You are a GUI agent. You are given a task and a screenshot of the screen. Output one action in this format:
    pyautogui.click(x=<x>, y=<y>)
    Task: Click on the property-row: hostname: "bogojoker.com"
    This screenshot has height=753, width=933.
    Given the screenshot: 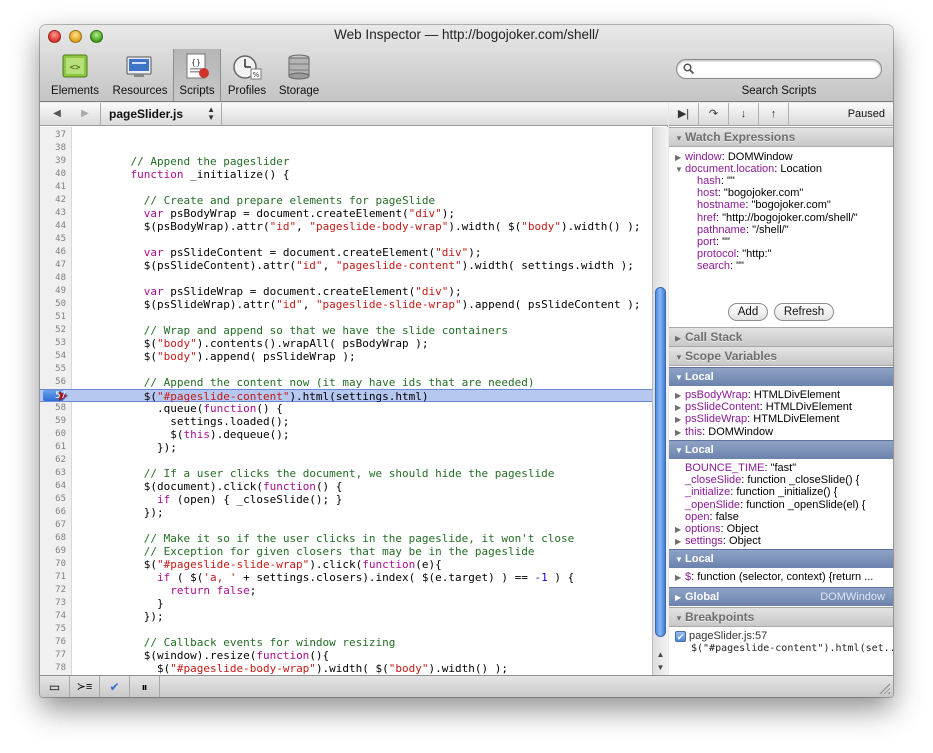 What is the action you would take?
    pyautogui.click(x=764, y=205)
    